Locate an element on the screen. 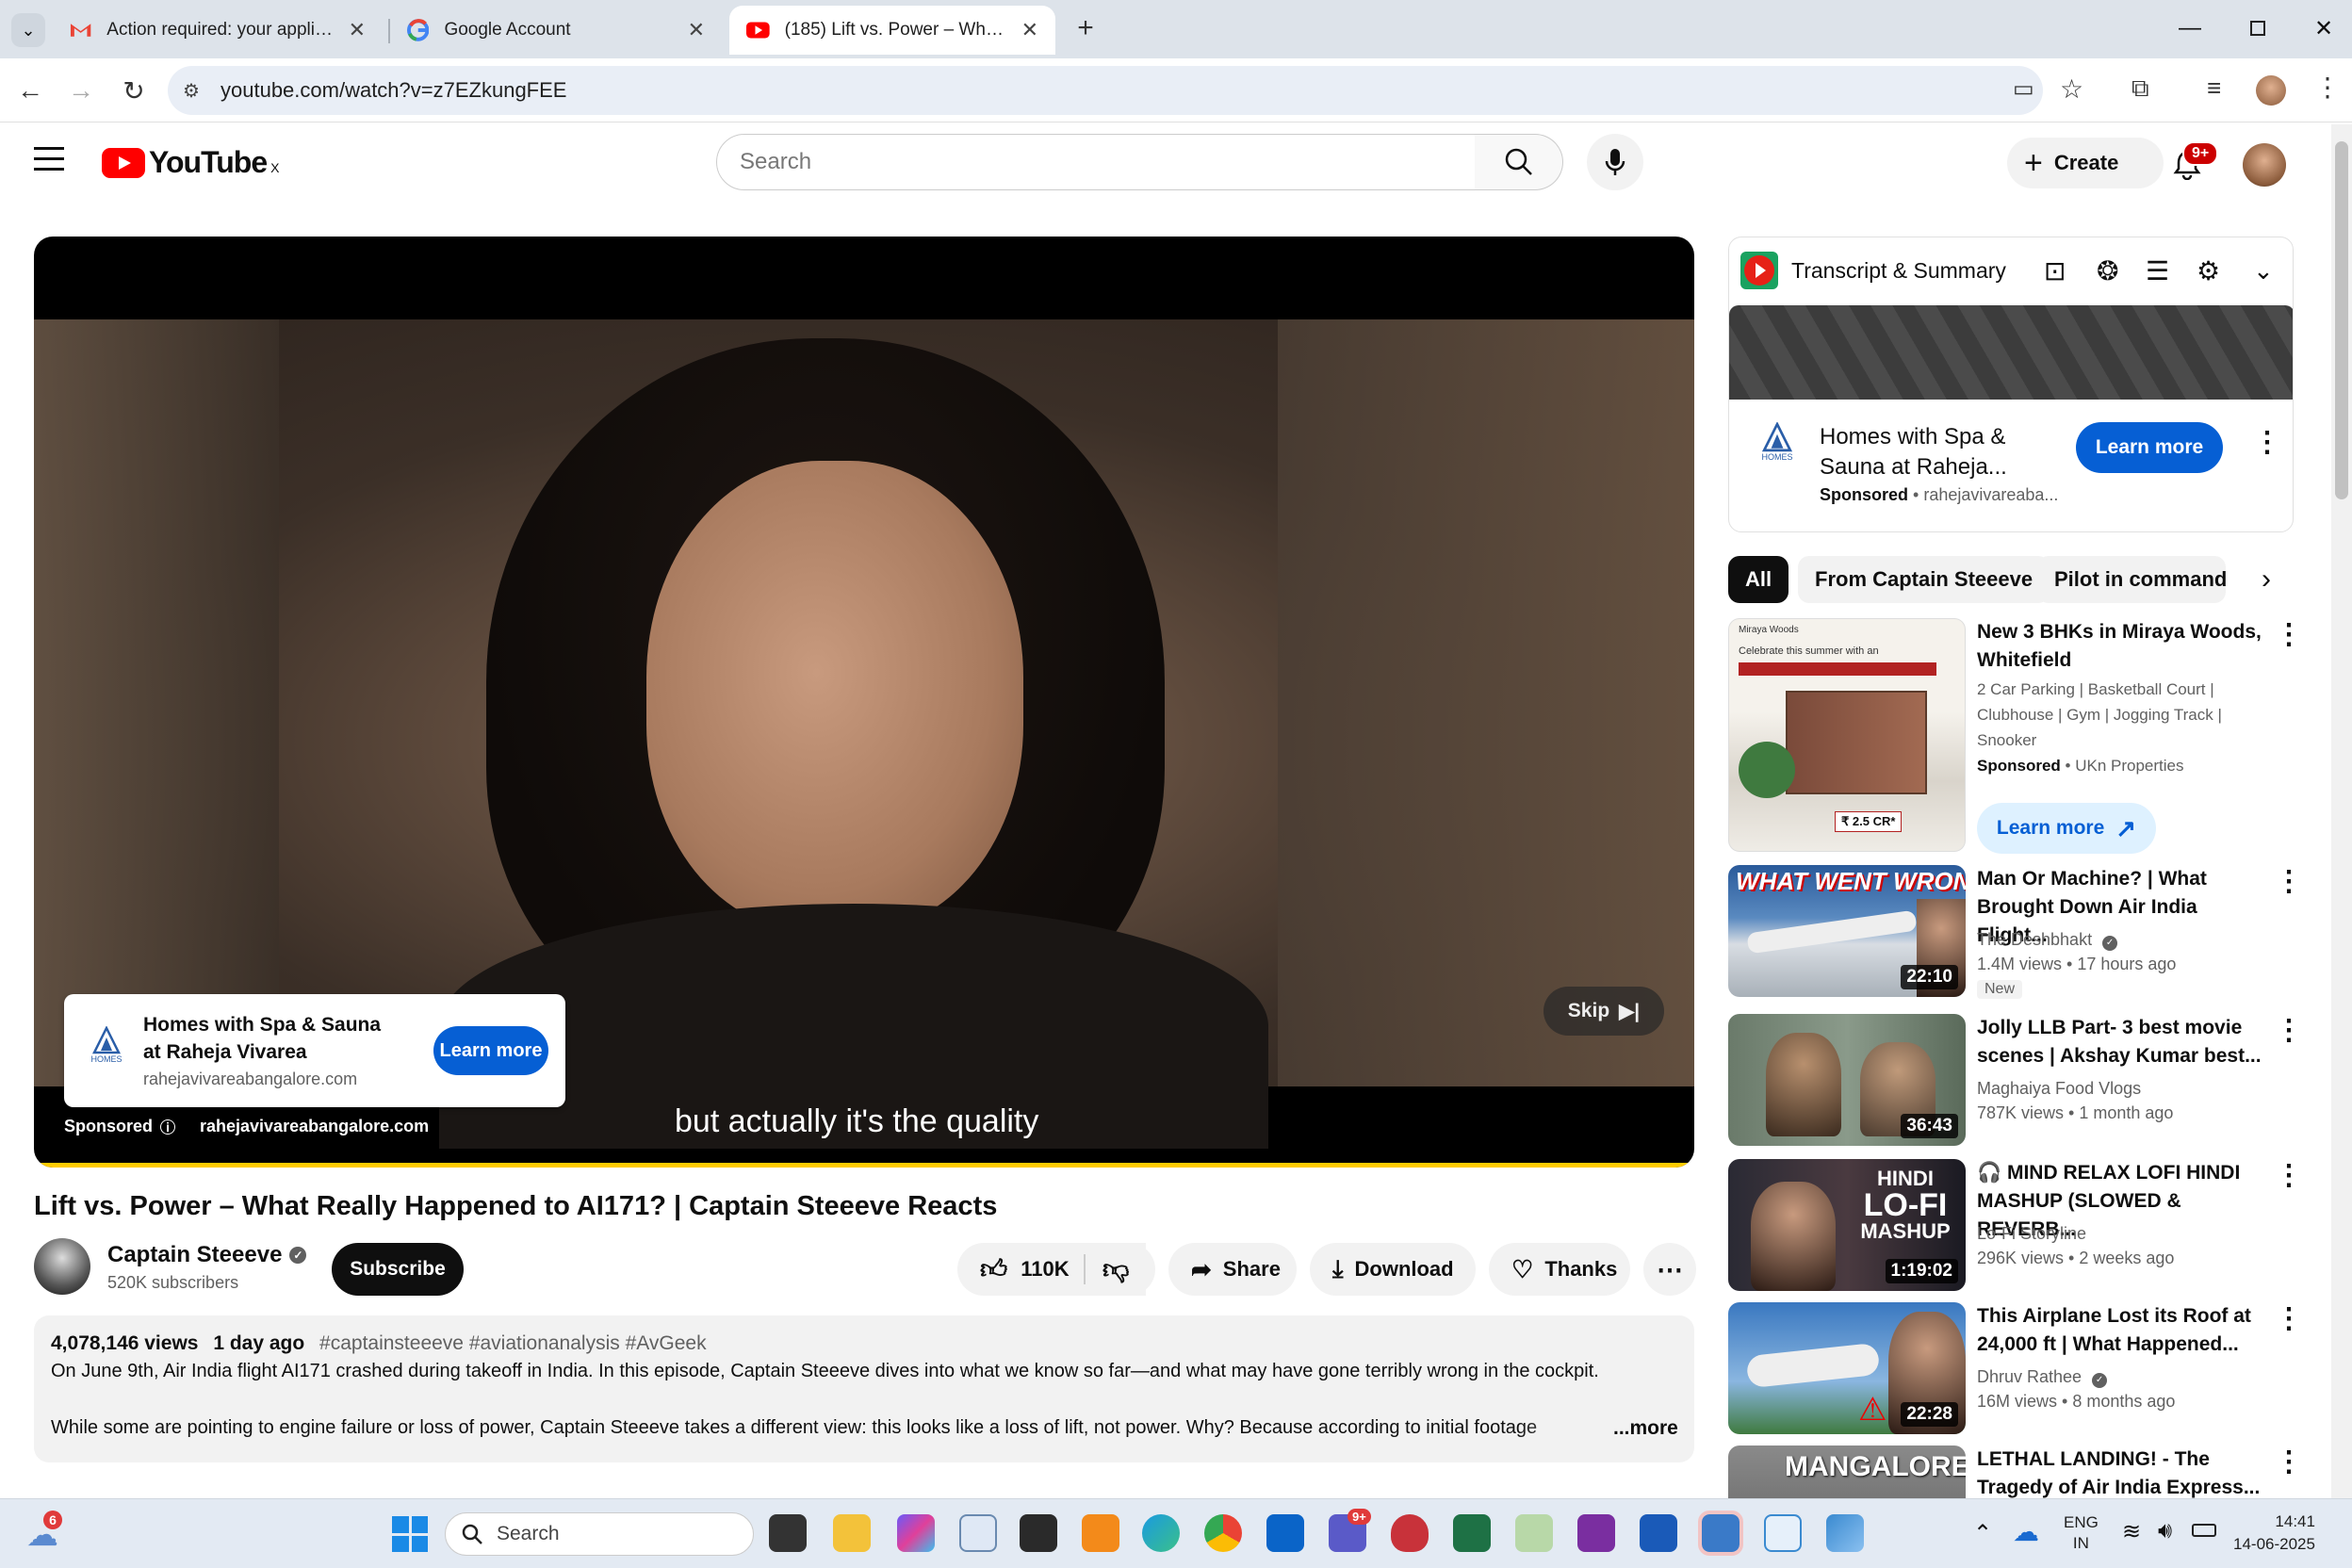  reload-button: ↻ is located at coordinates (134, 90).